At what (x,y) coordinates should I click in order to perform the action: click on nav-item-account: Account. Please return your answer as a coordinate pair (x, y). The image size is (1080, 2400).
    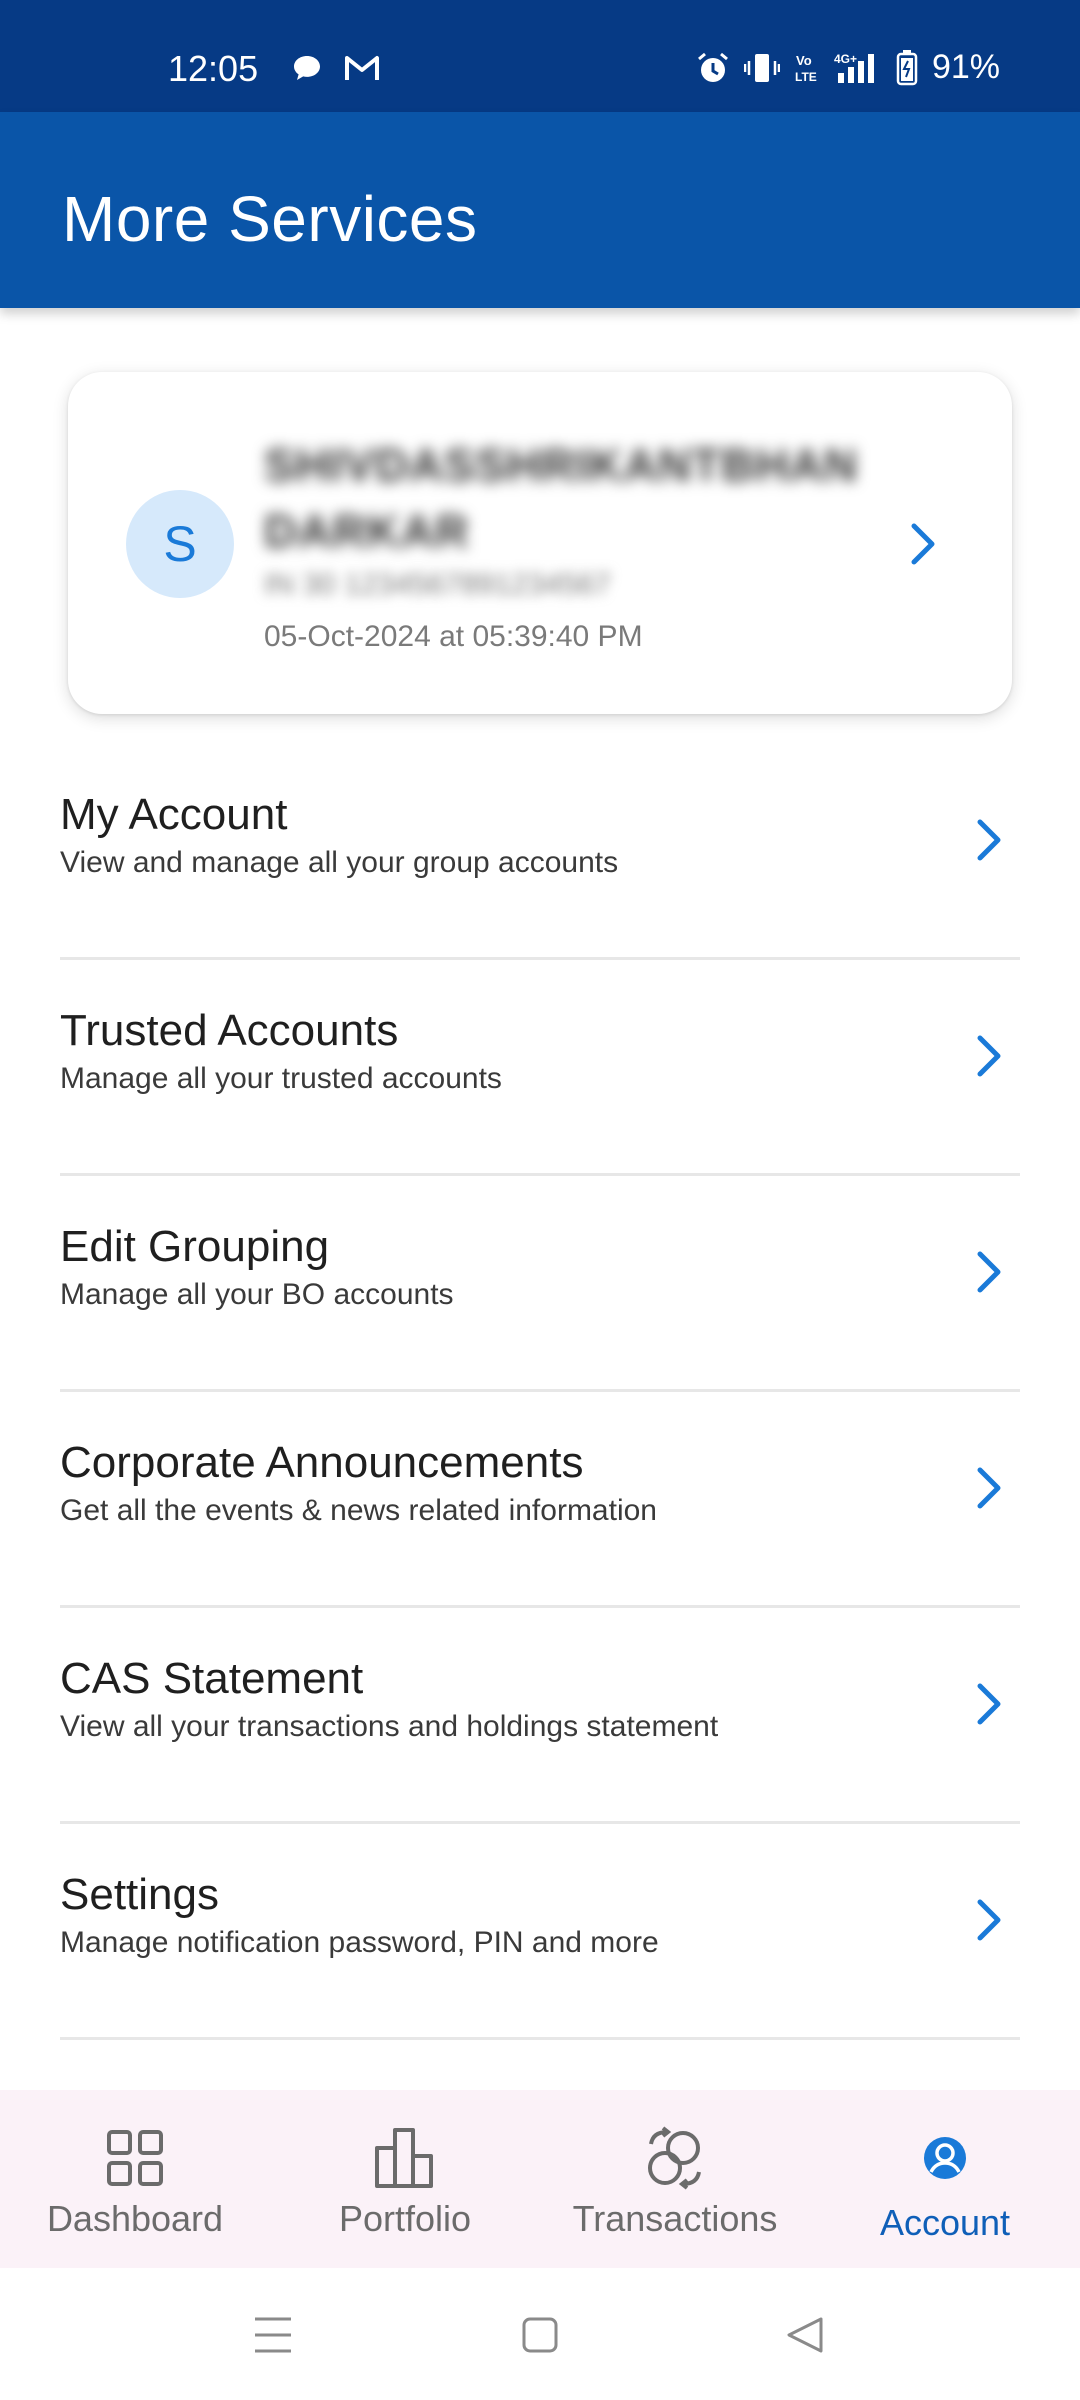
    Looking at the image, I should click on (945, 2179).